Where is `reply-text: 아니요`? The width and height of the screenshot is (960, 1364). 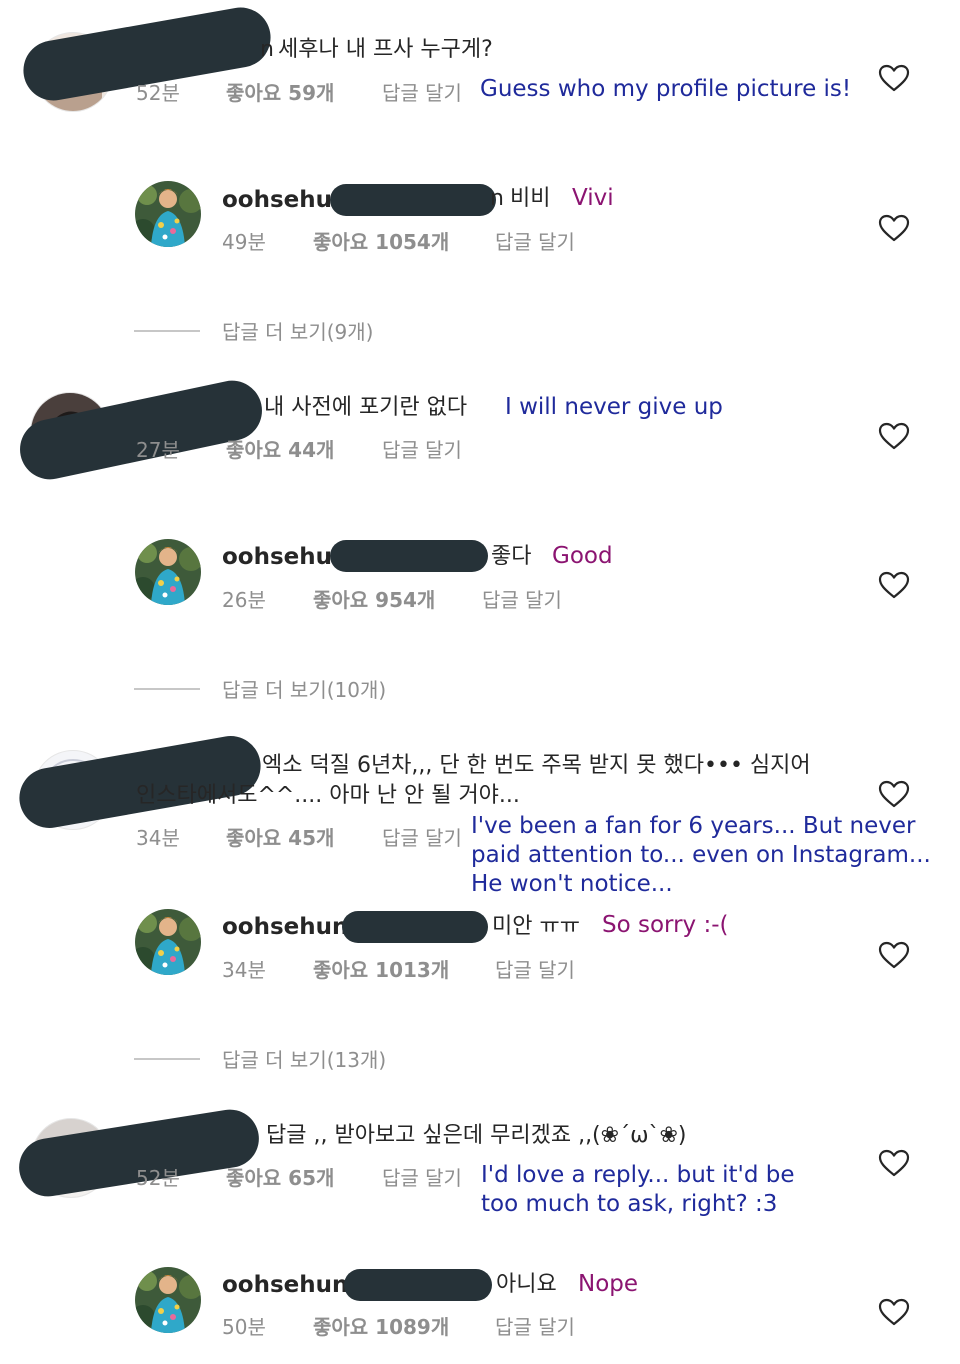
reply-text: 아니요 is located at coordinates (526, 1284).